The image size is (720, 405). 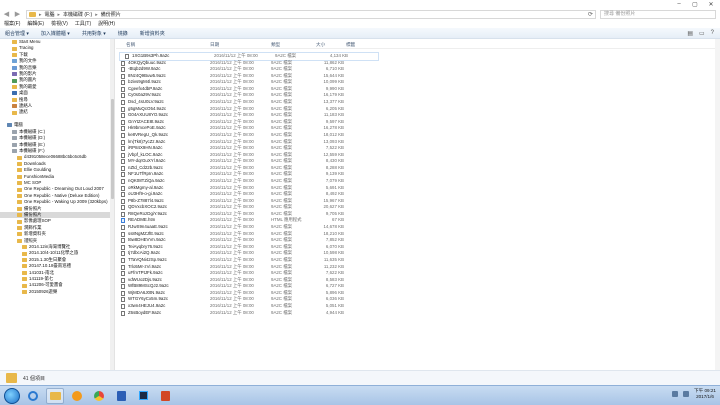 What do you see at coordinates (281, 194) in the screenshot?
I see `file-type: 9A2C 檔案` at bounding box center [281, 194].